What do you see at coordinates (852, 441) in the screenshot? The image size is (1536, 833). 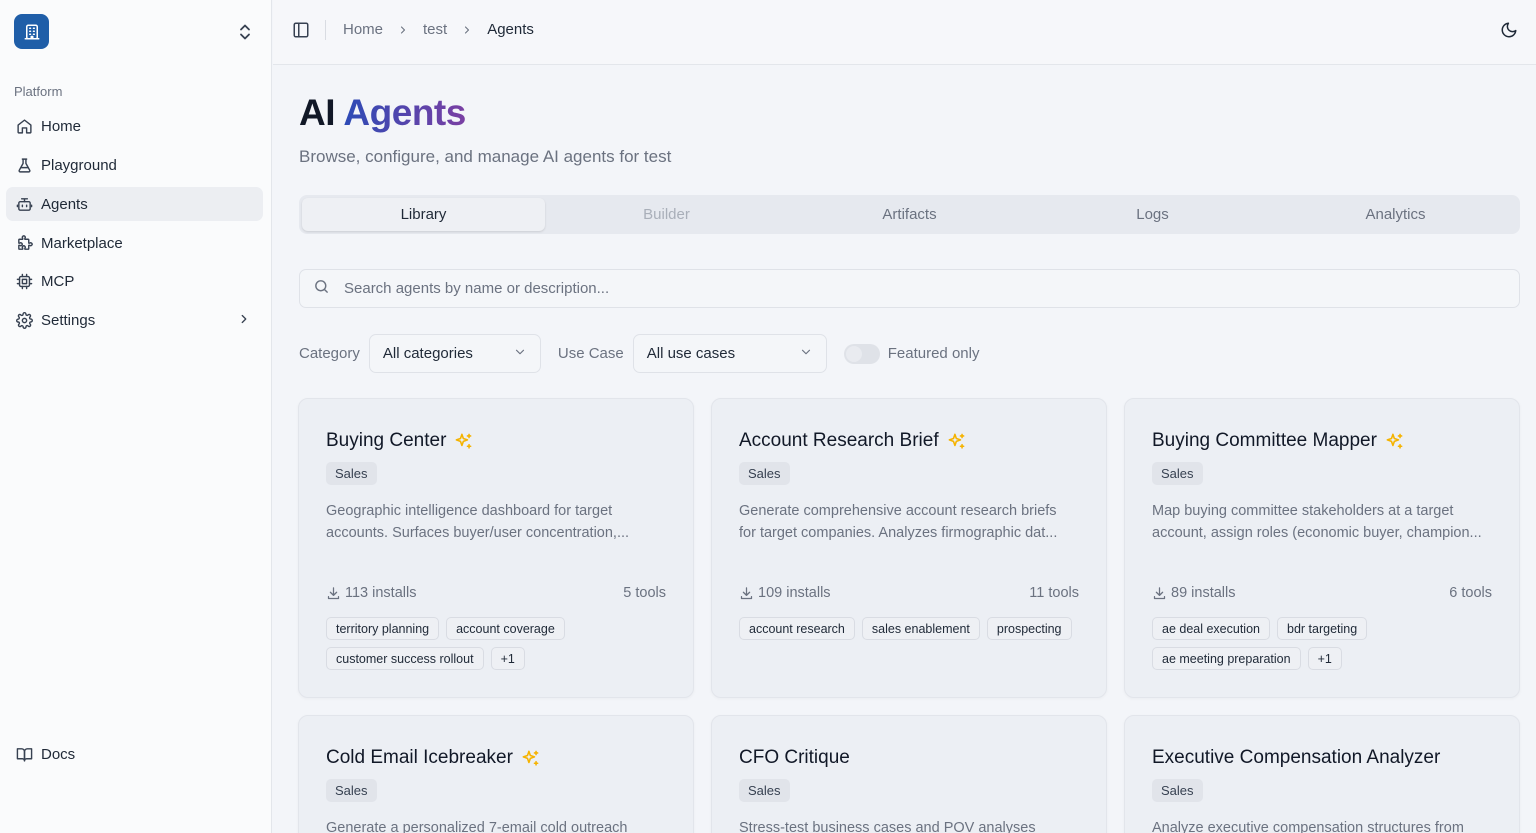 I see `agent-card-title: Account Research Brief` at bounding box center [852, 441].